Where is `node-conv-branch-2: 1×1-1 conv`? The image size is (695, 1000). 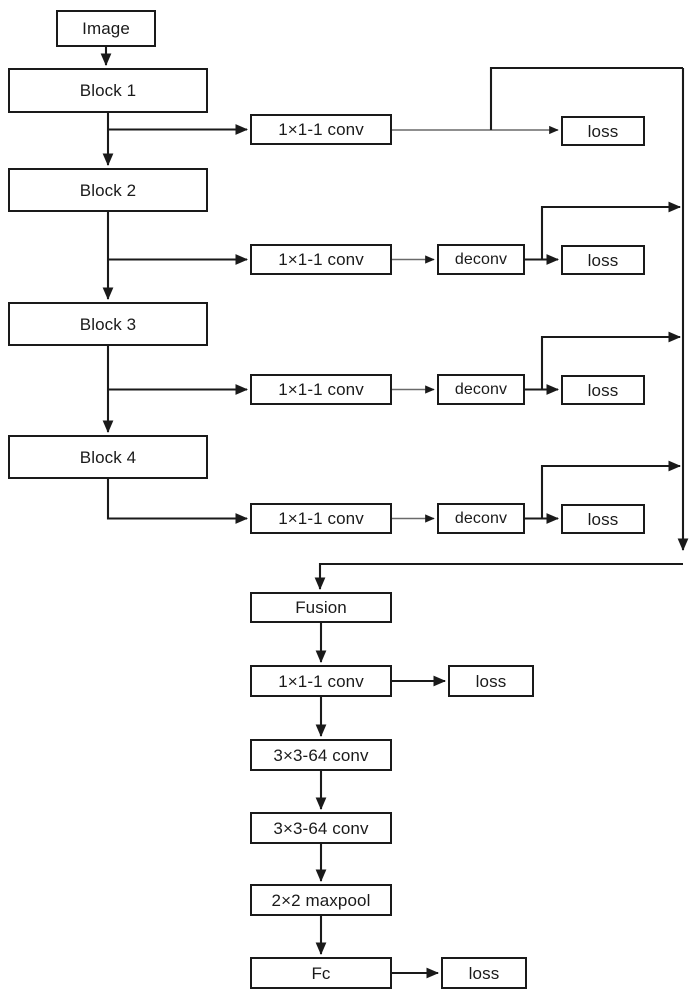 node-conv-branch-2: 1×1-1 conv is located at coordinates (321, 259).